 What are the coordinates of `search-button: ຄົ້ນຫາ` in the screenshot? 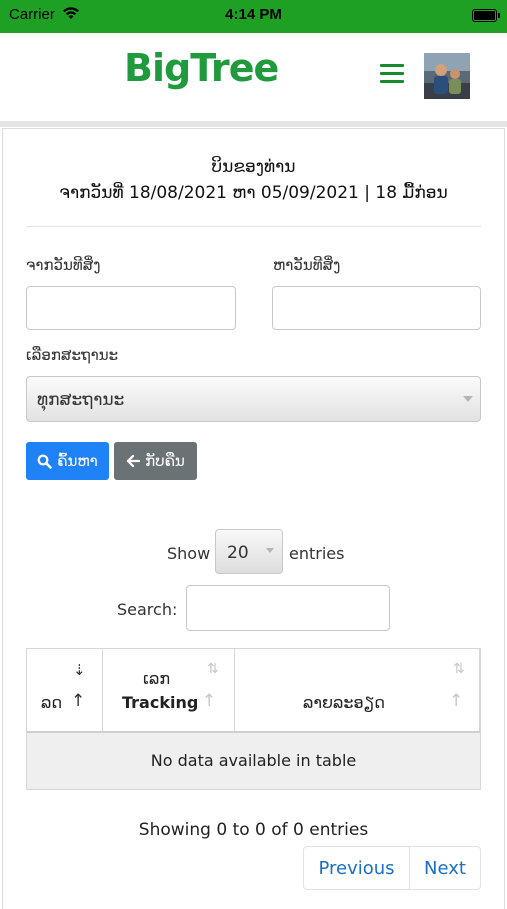 It's located at (67, 461).